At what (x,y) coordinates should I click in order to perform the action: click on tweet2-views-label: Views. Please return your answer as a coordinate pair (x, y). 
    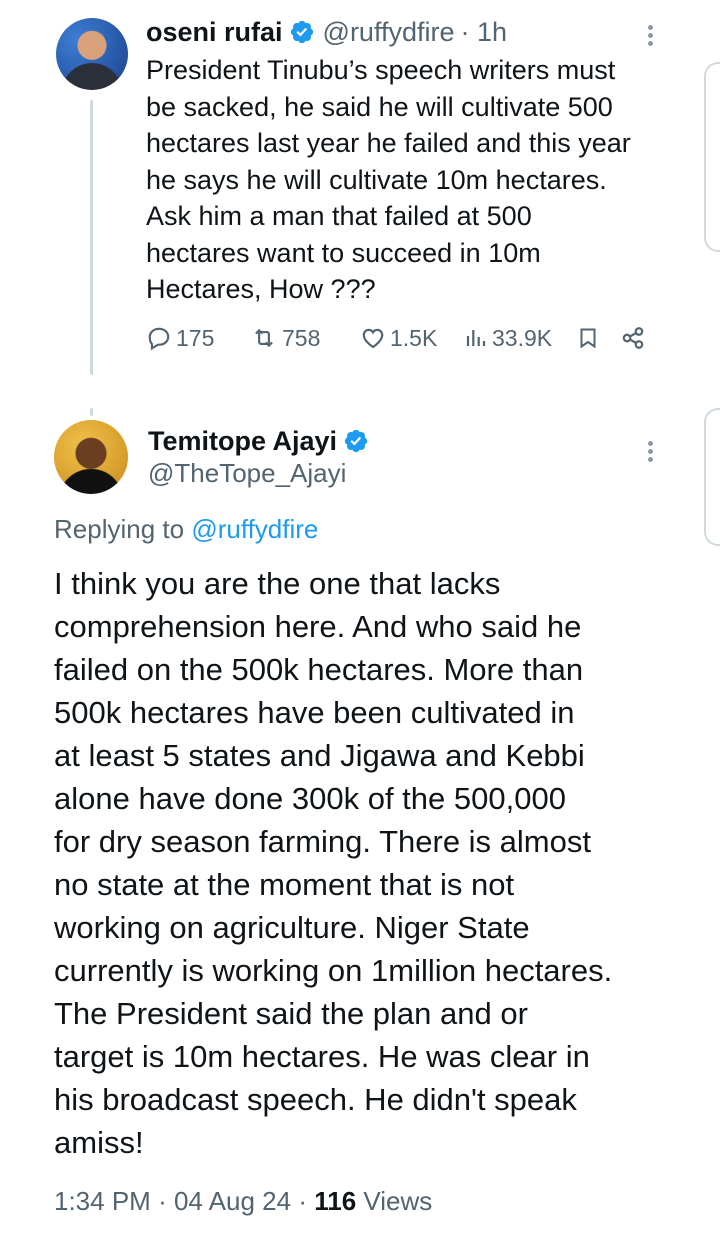
    Looking at the image, I should click on (398, 1201).